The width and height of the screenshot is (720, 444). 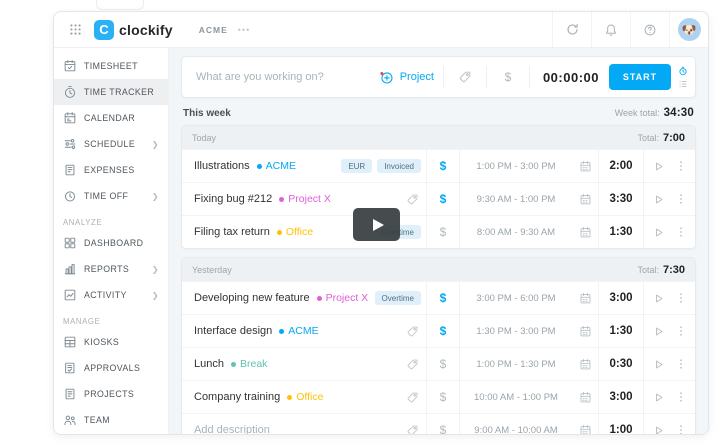 I want to click on chevron-right-icon: ❯, so click(x=155, y=144).